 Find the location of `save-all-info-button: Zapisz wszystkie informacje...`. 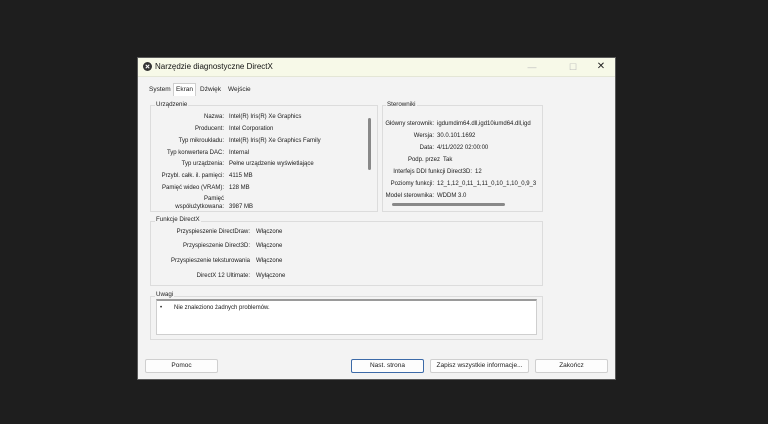

save-all-info-button: Zapisz wszystkie informacje... is located at coordinates (479, 366).